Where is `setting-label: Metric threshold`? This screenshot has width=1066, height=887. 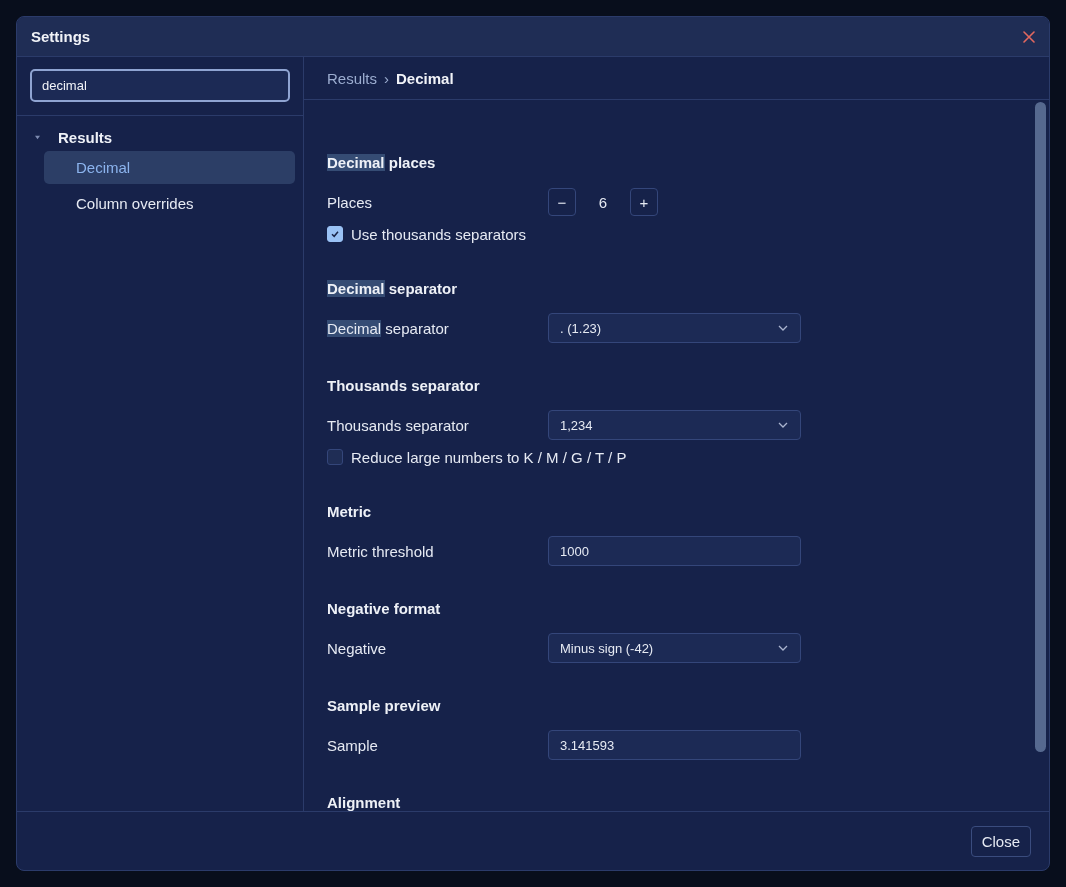
setting-label: Metric threshold is located at coordinates (381, 551).